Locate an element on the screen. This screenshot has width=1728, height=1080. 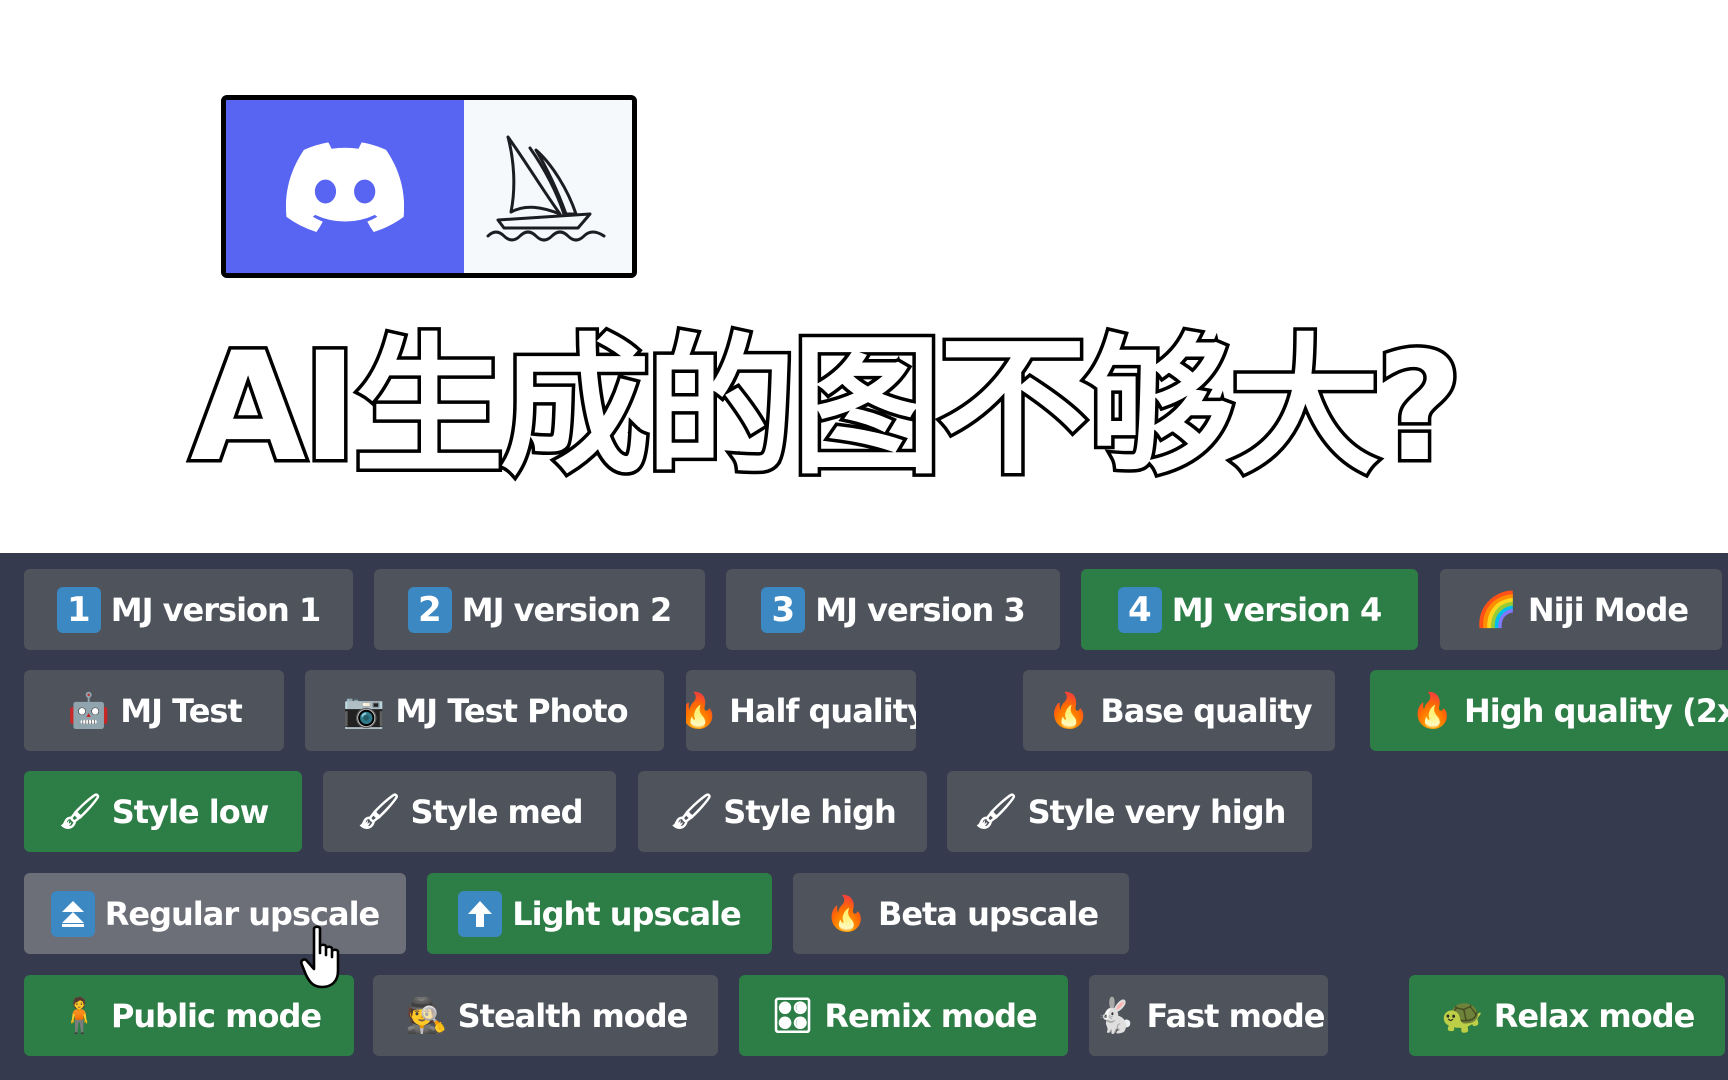
rabbit-icon: 🐇 is located at coordinates (1114, 1015).